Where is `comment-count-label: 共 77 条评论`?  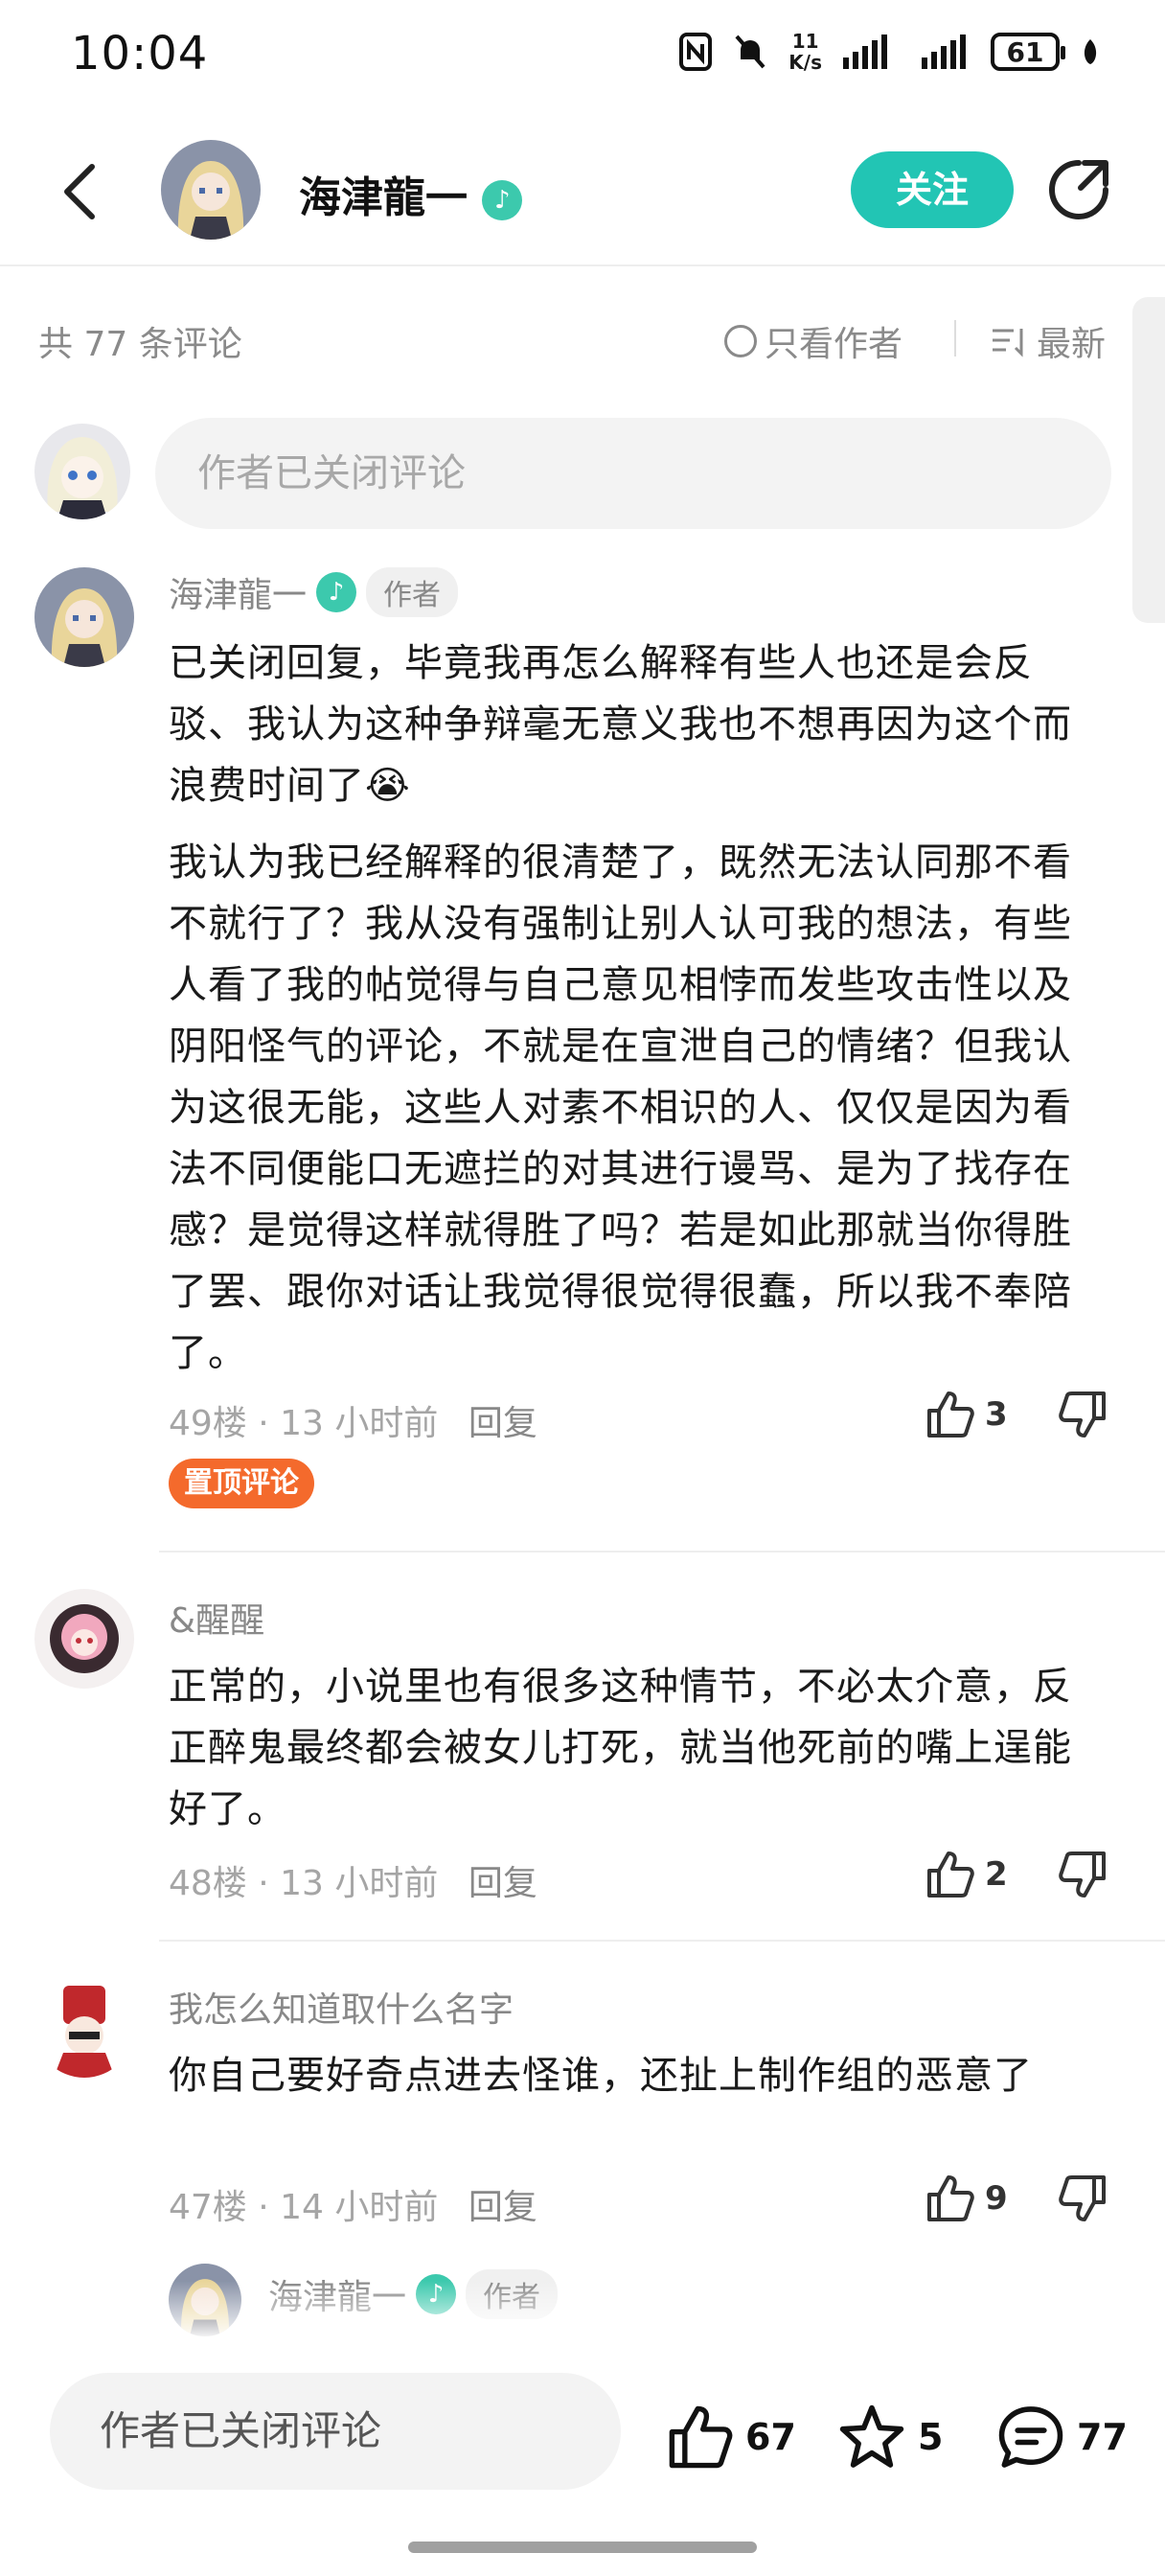
comment-count-label: 共 77 条评论 is located at coordinates (140, 344).